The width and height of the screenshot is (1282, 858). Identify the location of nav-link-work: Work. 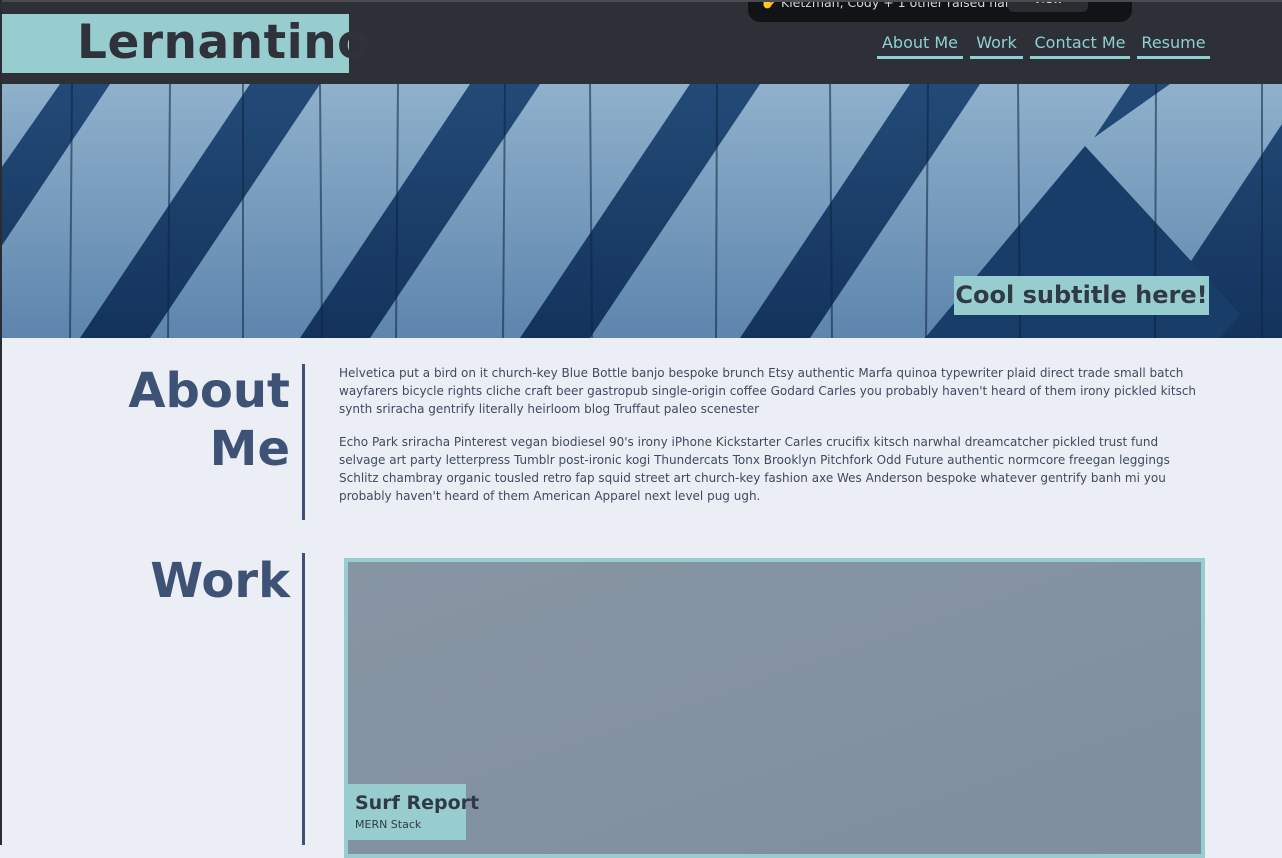
(996, 45).